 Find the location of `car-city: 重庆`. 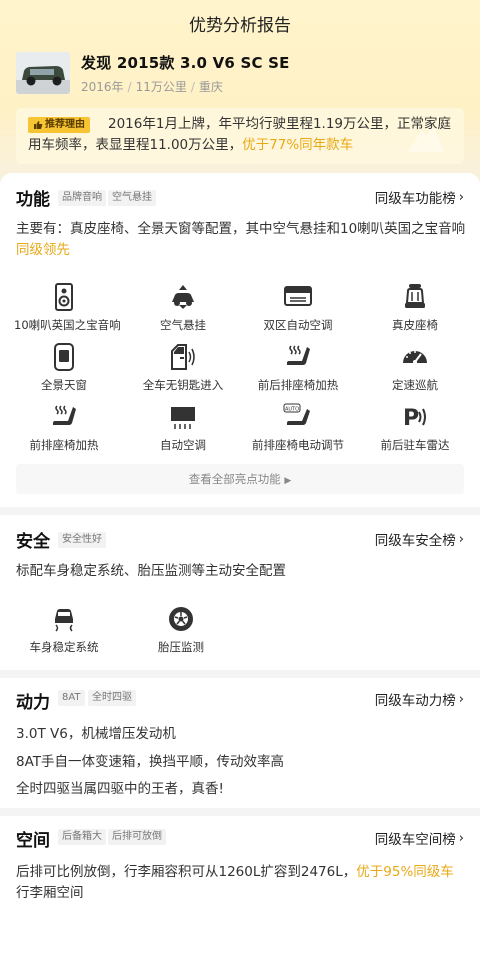

car-city: 重庆 is located at coordinates (210, 87).